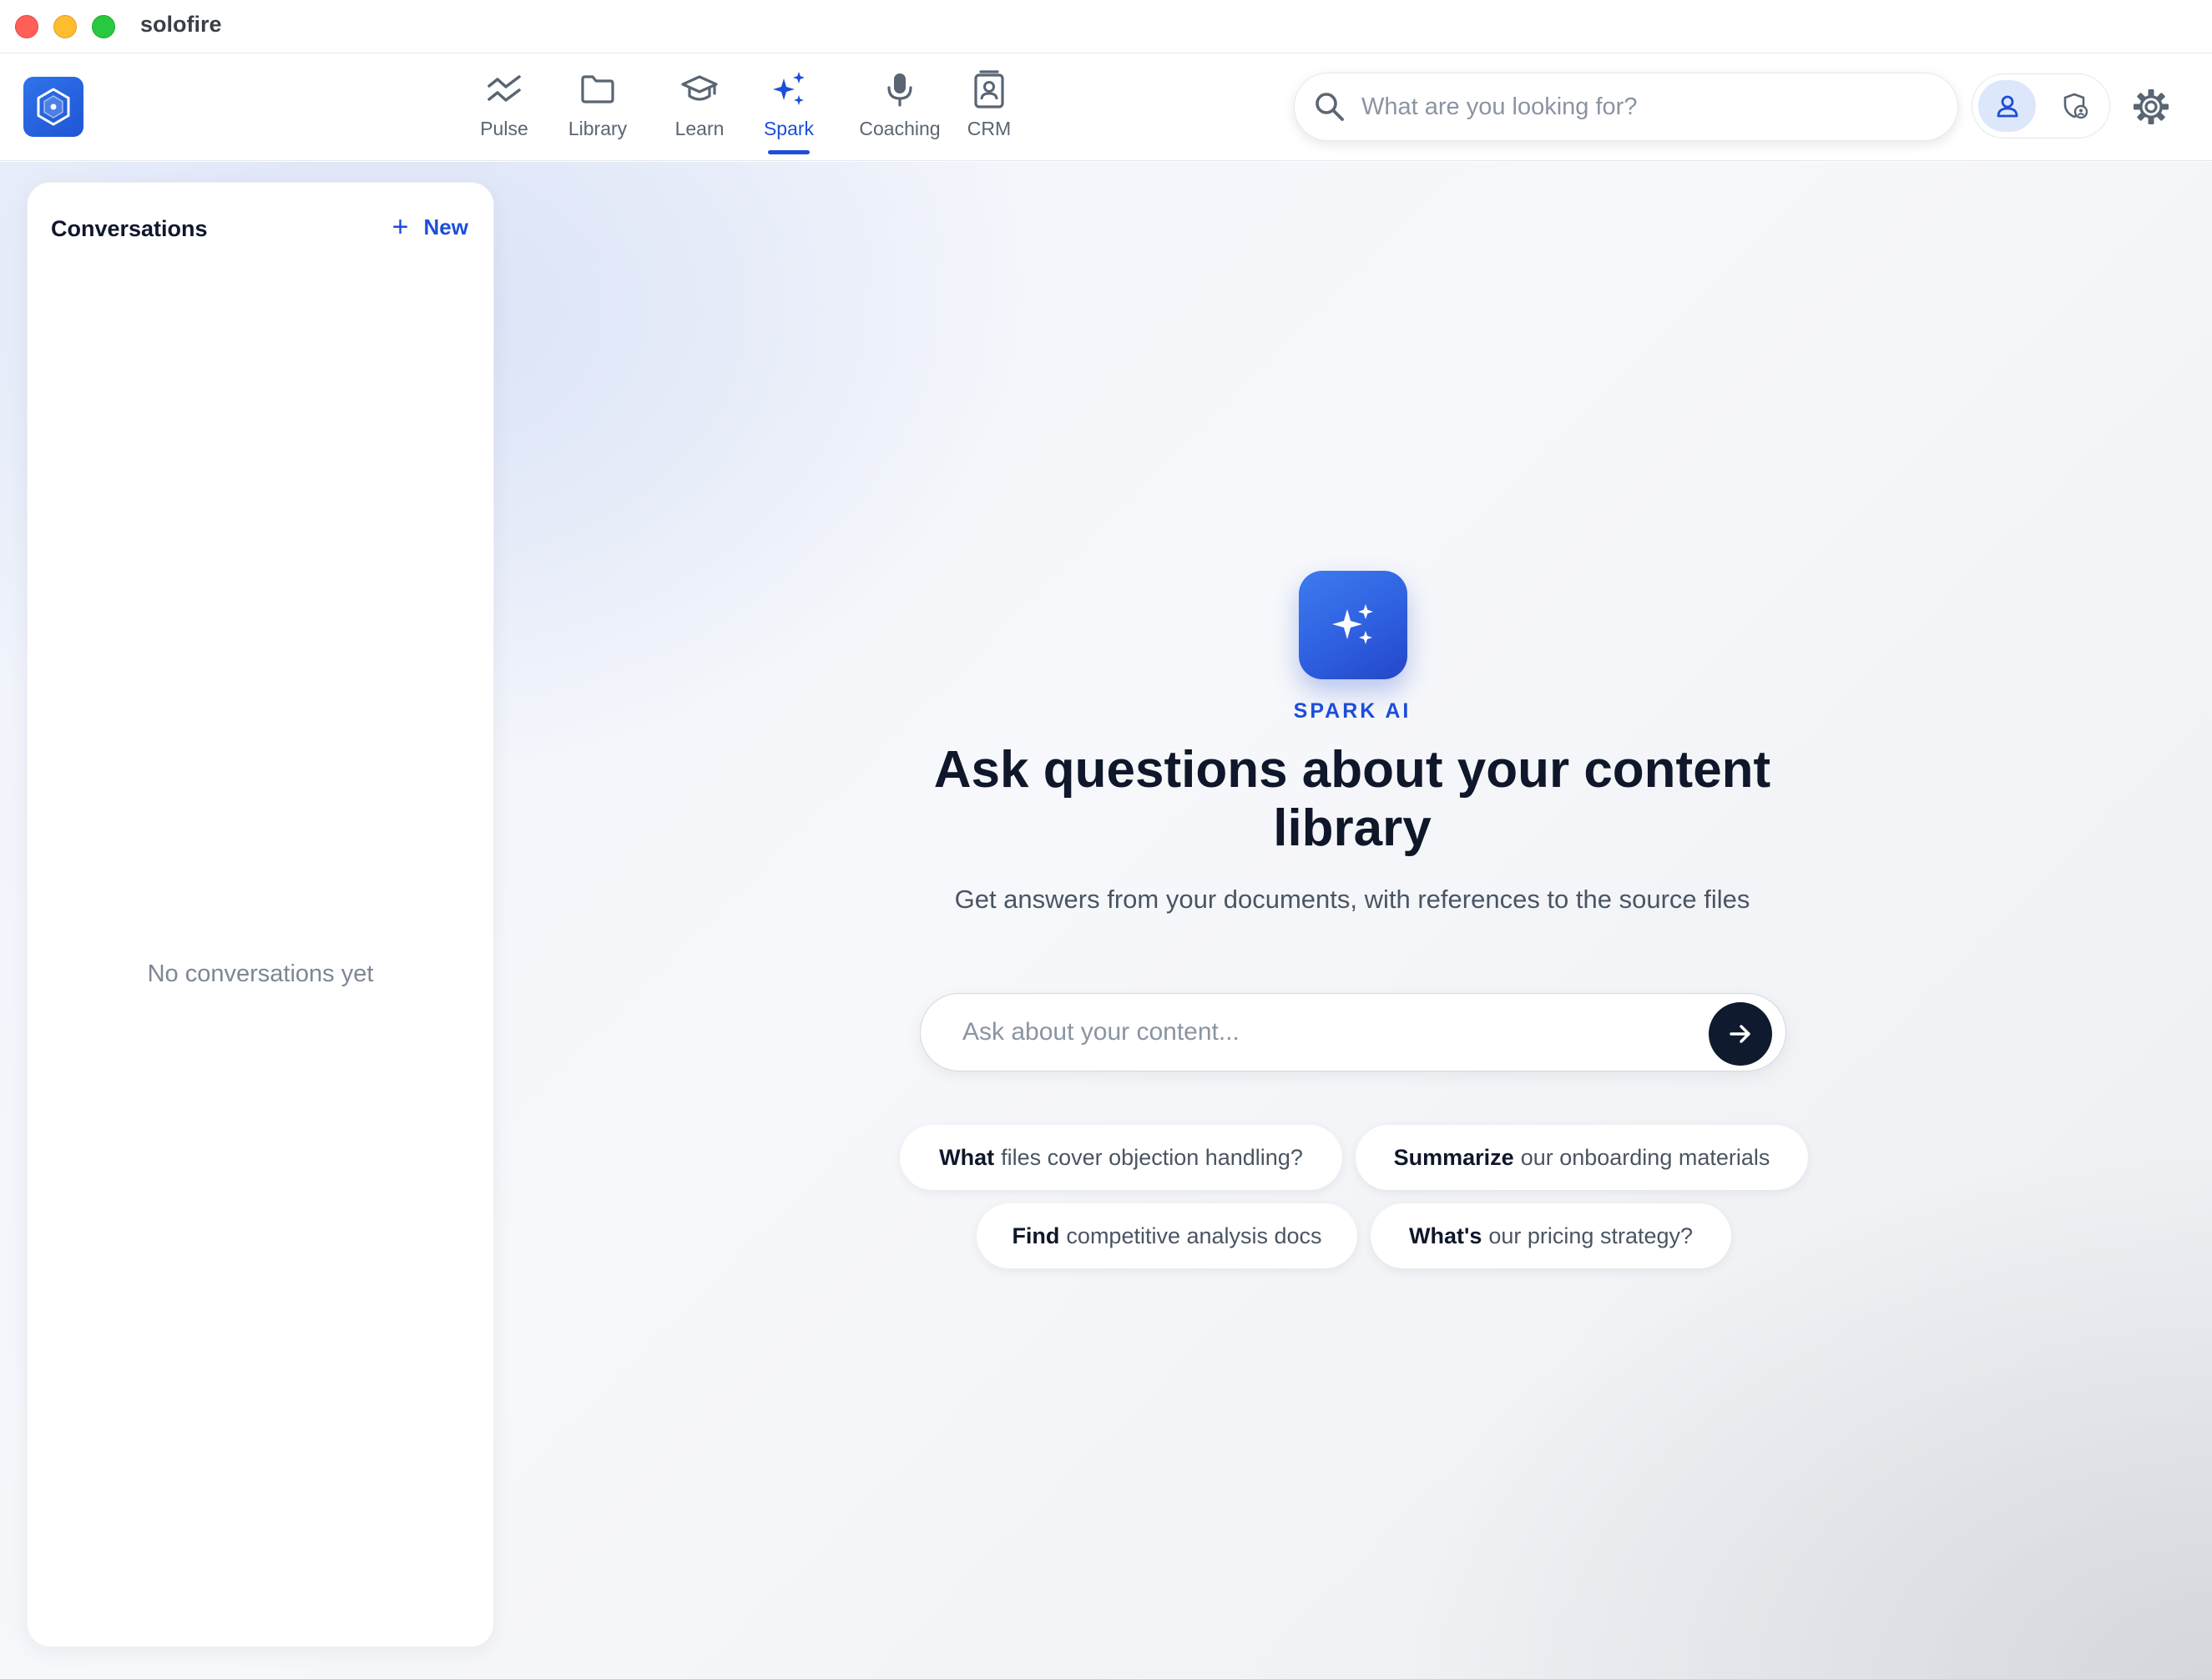 The height and width of the screenshot is (1679, 2212). What do you see at coordinates (1329, 1032) in the screenshot?
I see `ask-input` at bounding box center [1329, 1032].